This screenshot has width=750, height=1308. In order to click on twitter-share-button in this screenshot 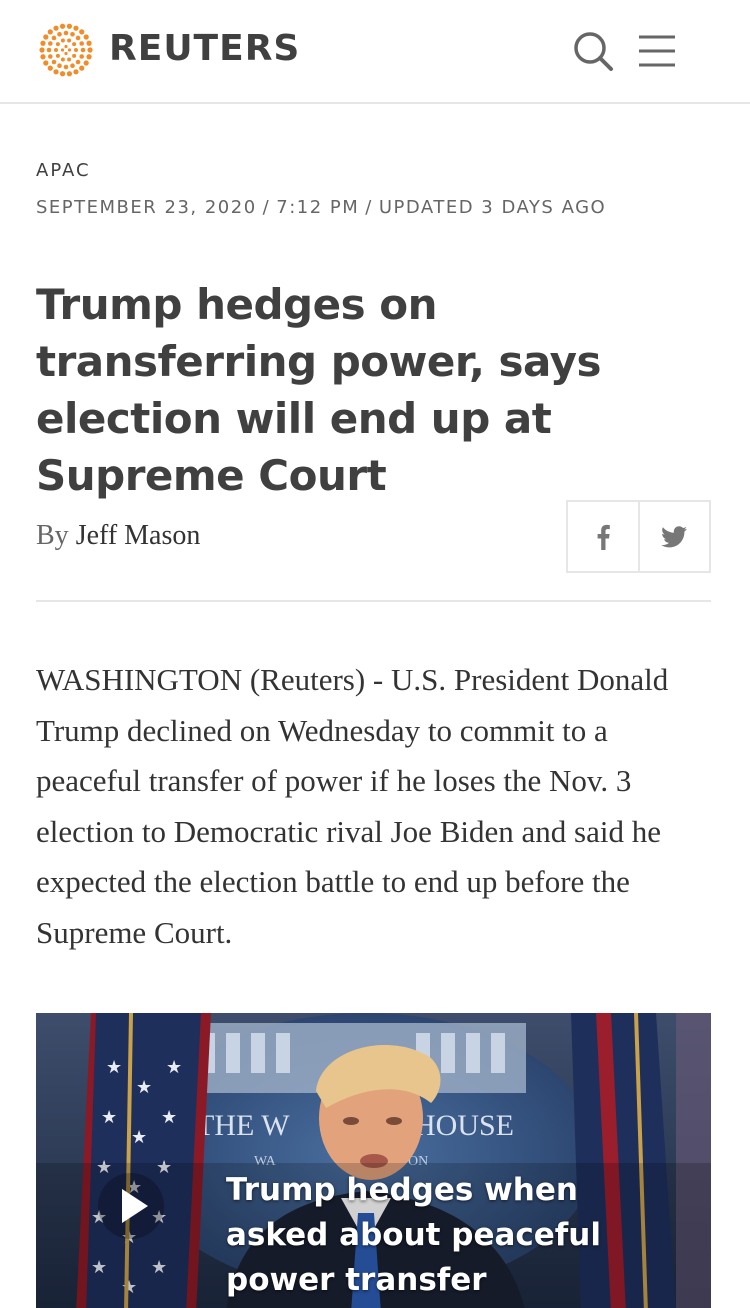, I will do `click(673, 536)`.